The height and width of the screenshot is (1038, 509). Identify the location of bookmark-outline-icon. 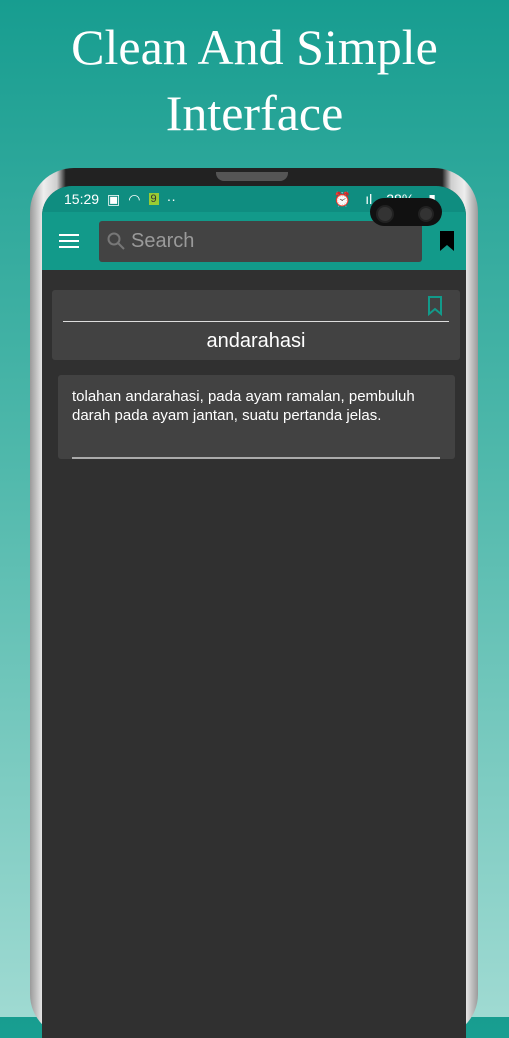
(435, 306).